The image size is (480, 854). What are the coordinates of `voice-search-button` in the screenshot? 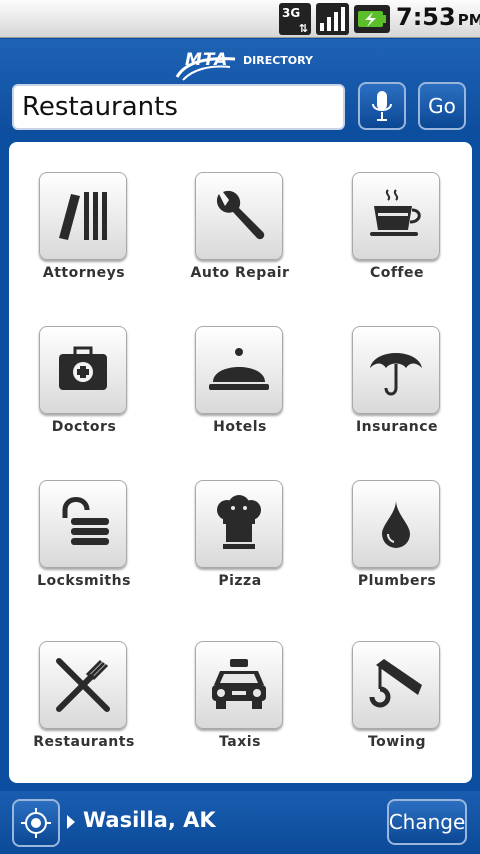 It's located at (382, 106).